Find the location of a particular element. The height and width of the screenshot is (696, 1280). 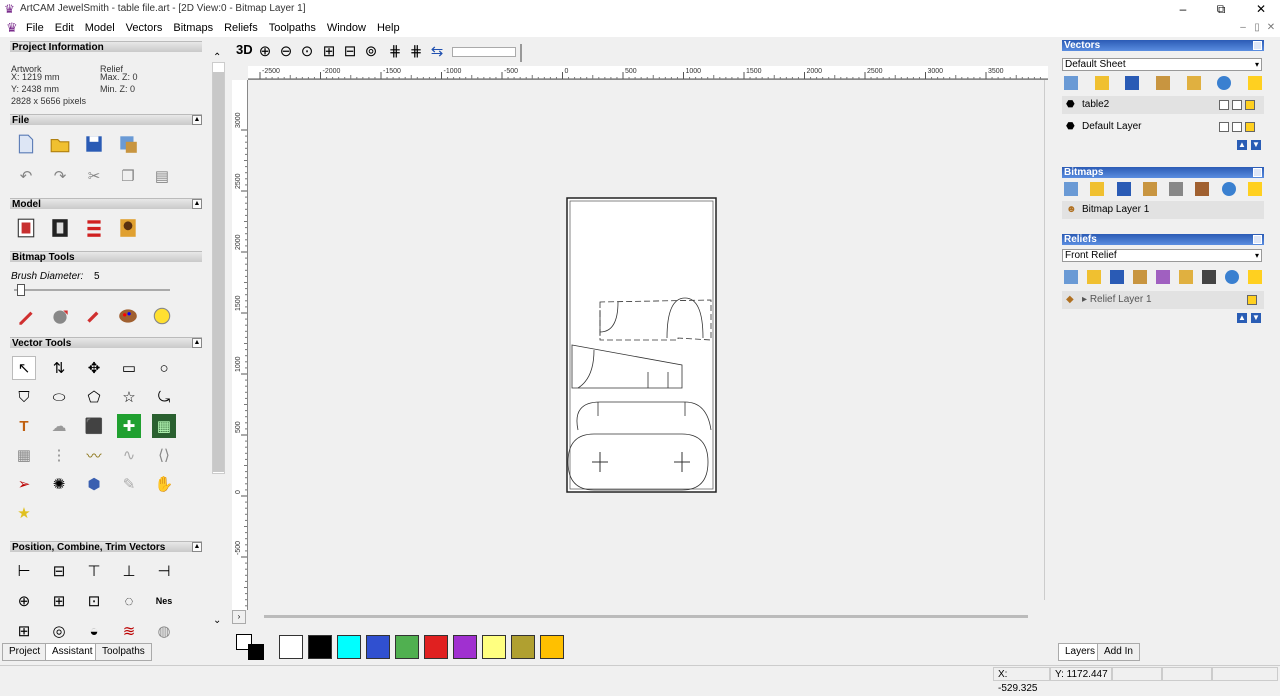

tab-project: Project is located at coordinates (25, 652).